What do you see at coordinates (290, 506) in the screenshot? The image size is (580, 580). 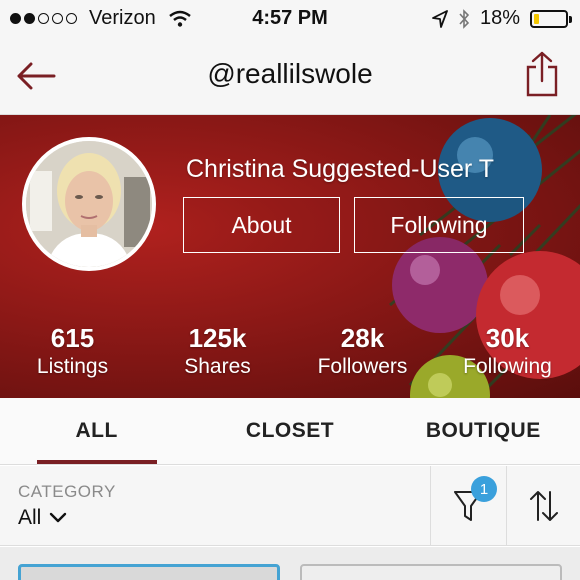 I see `filter-row: CATEGORY All 1` at bounding box center [290, 506].